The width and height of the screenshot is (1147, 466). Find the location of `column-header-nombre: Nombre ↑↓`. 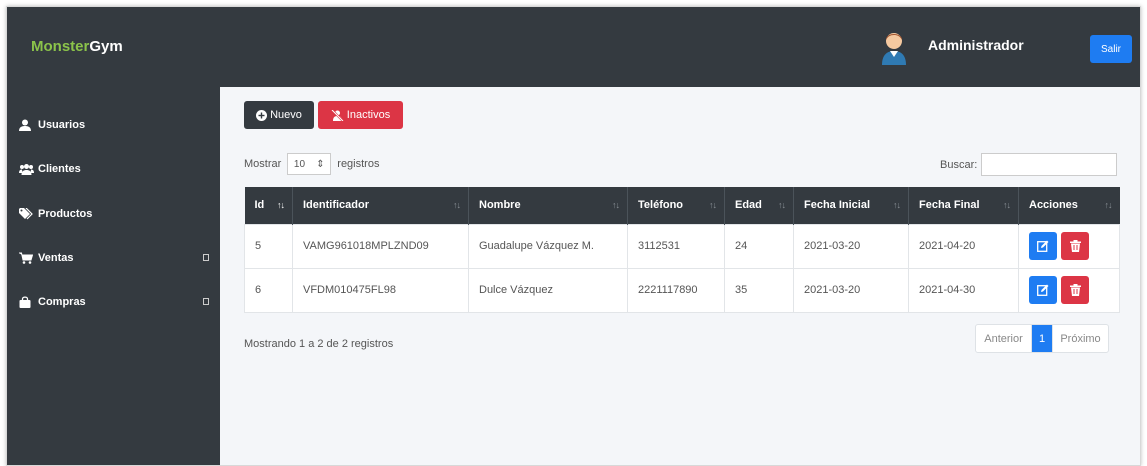

column-header-nombre: Nombre ↑↓ is located at coordinates (548, 205).